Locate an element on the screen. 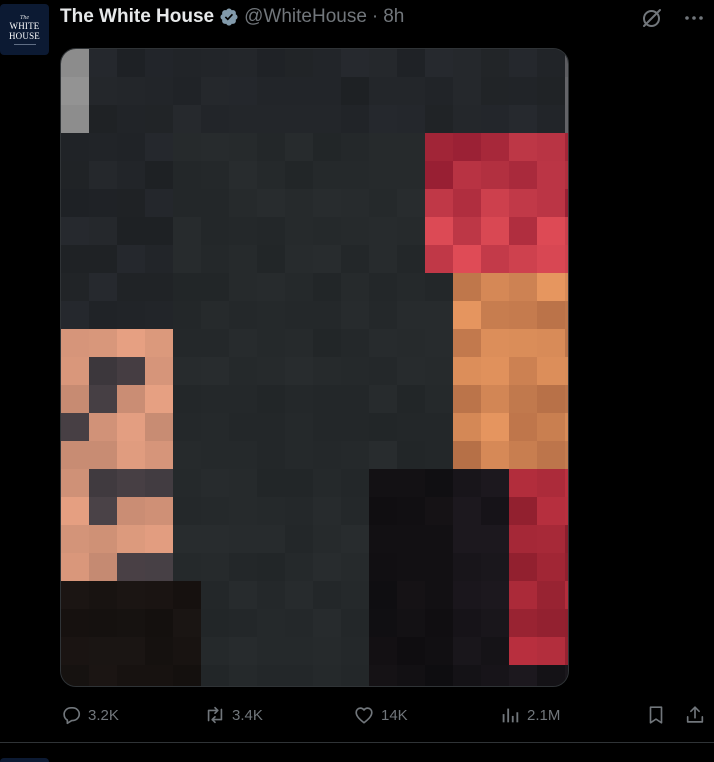 The image size is (714, 762). like-button: 14K is located at coordinates (380, 715).